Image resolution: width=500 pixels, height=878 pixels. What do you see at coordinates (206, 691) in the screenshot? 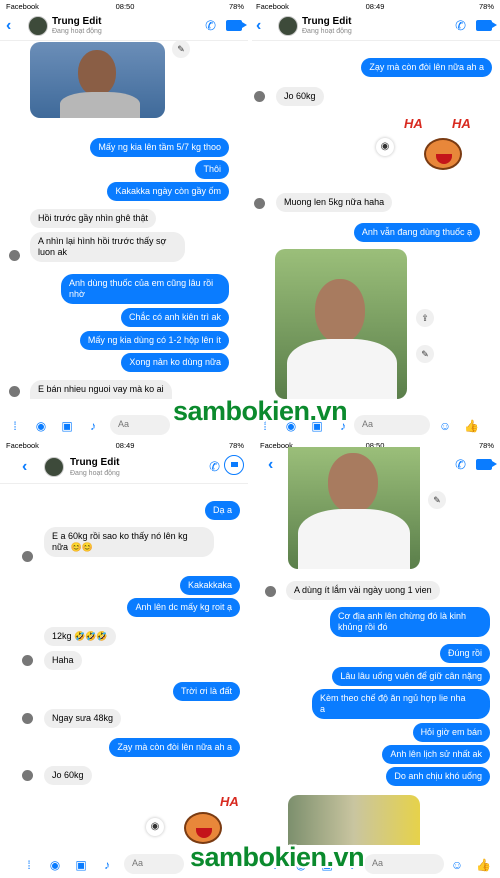
I see `message-outgoing: Trời ơi là đất` at bounding box center [206, 691].